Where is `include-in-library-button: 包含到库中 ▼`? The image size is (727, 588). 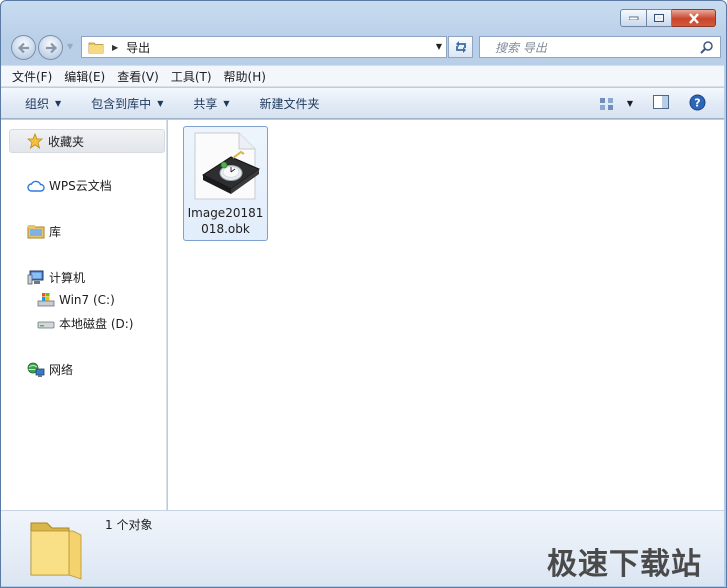 include-in-library-button: 包含到库中 ▼ is located at coordinates (127, 103).